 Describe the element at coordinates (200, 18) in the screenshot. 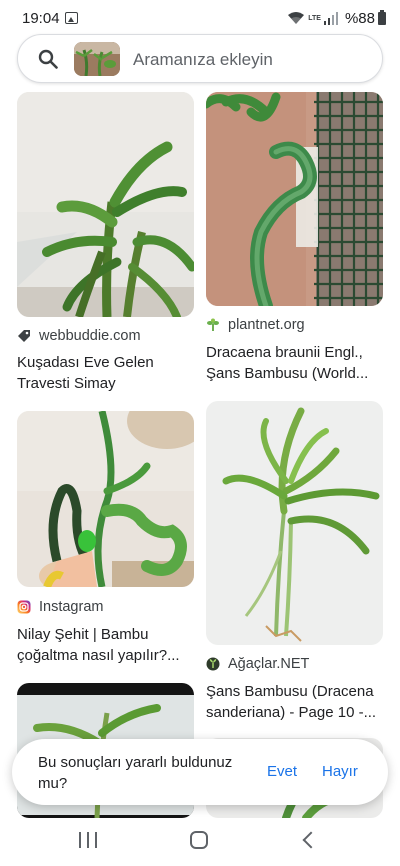

I see `status-bar: 19:04 LTE %88` at that location.